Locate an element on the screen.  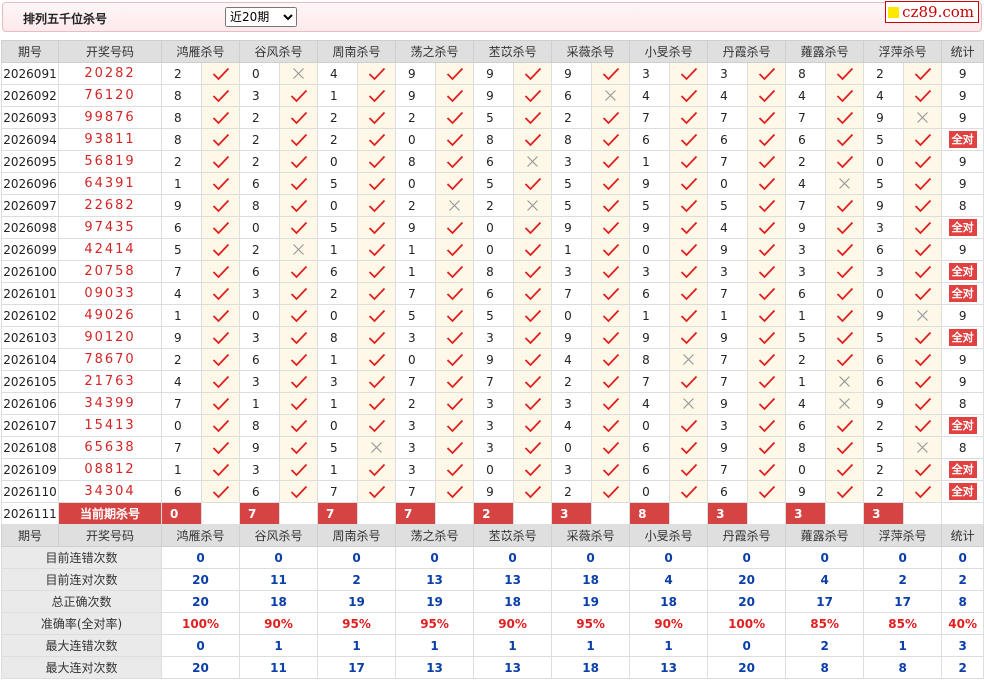
stats-value: 18 is located at coordinates (591, 667).